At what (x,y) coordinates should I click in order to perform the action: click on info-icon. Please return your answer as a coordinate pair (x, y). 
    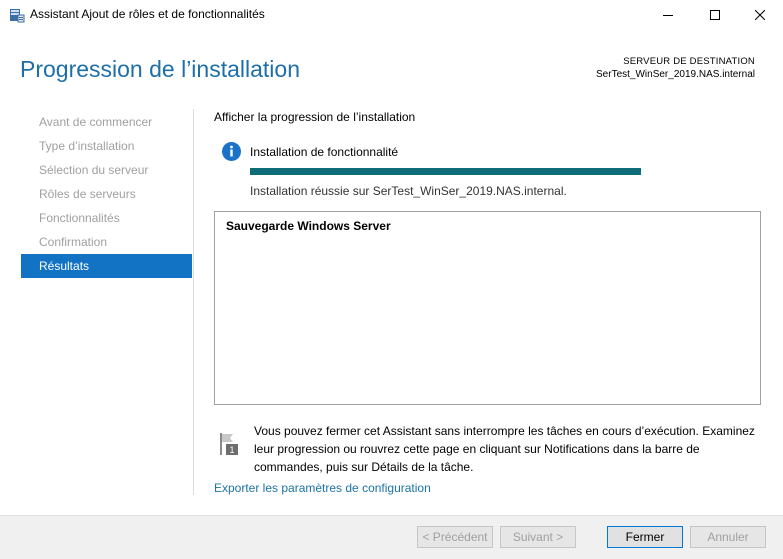
    Looking at the image, I should click on (231, 151).